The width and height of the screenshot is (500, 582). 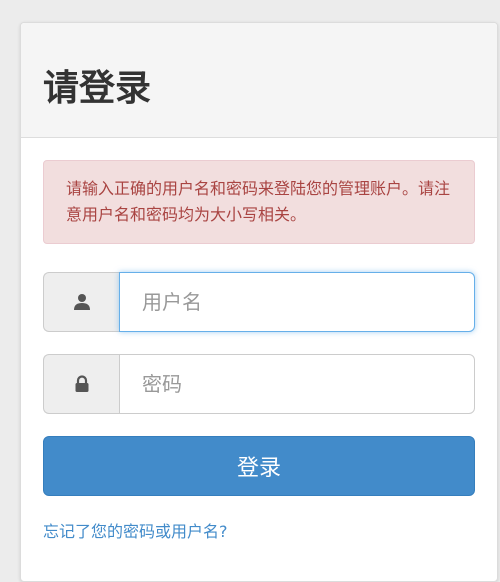 What do you see at coordinates (97, 88) in the screenshot?
I see `page-title: 请登录` at bounding box center [97, 88].